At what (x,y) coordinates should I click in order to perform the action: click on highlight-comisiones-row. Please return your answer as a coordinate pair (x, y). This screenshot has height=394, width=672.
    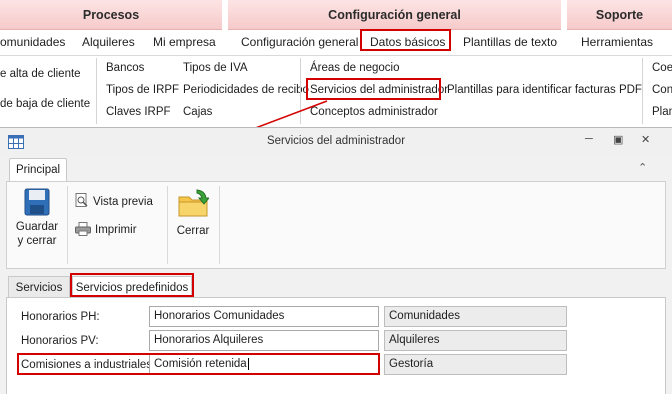
    Looking at the image, I should click on (198, 364).